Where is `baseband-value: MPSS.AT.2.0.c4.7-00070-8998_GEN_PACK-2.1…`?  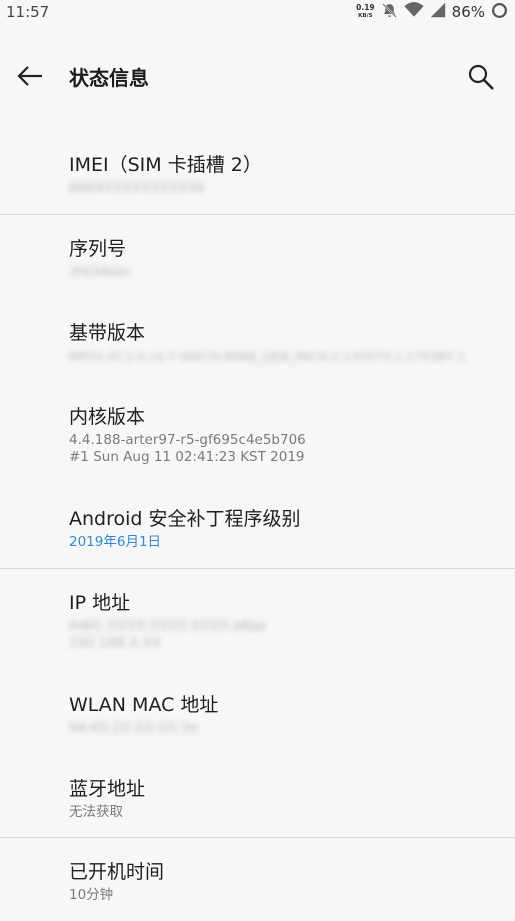 baseband-value: MPSS.AT.2.0.c4.7-00070-8998_GEN_PACK-2.1… is located at coordinates (267, 356).